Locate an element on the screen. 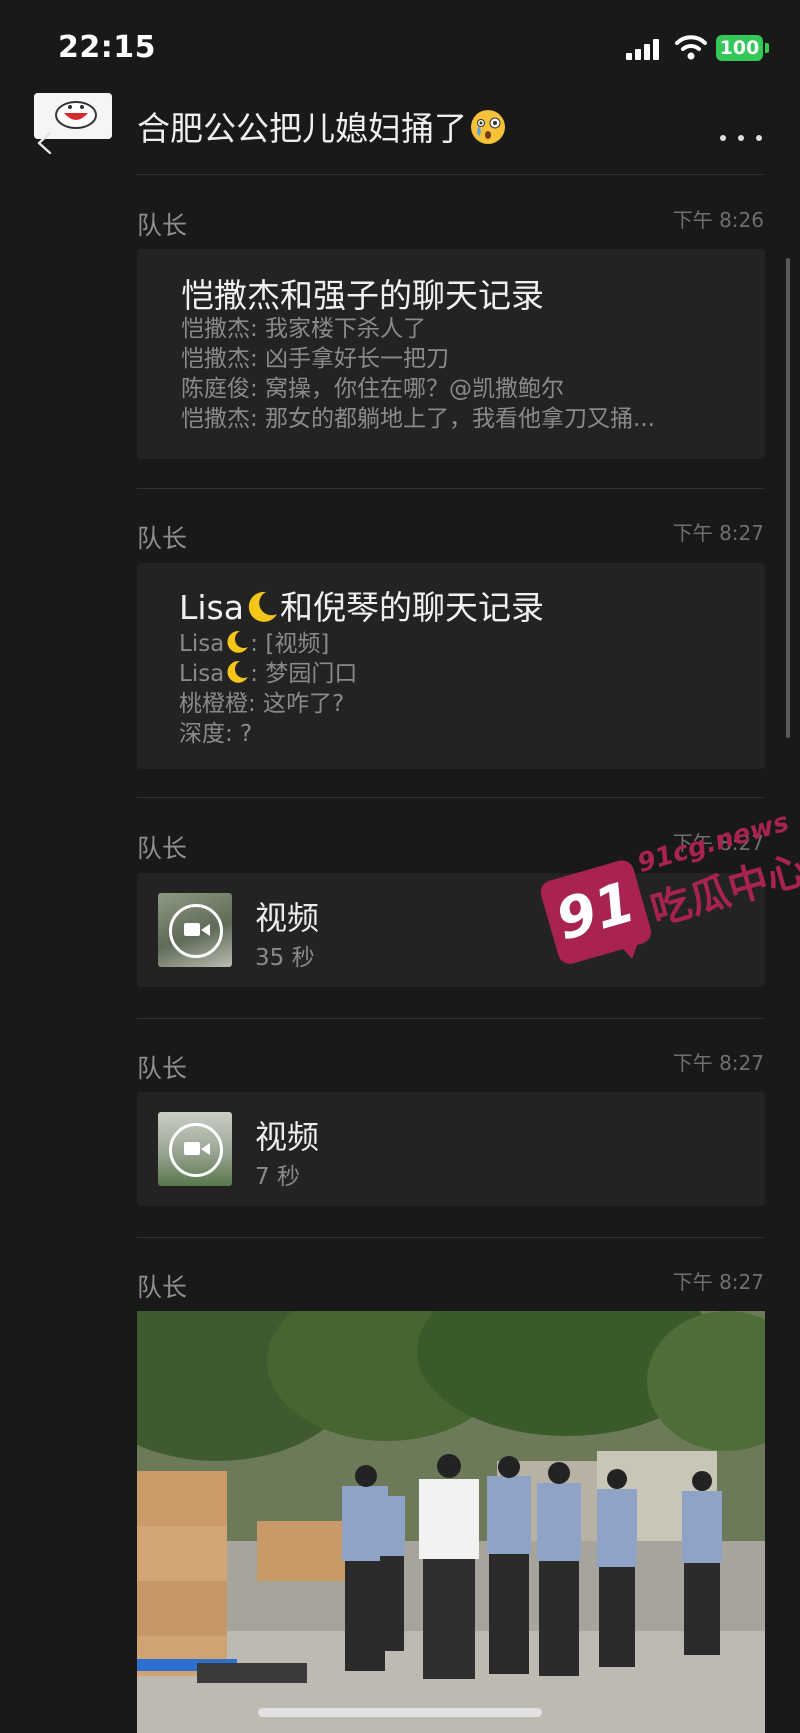  chat-record-title-name: Lisa is located at coordinates (211, 607).